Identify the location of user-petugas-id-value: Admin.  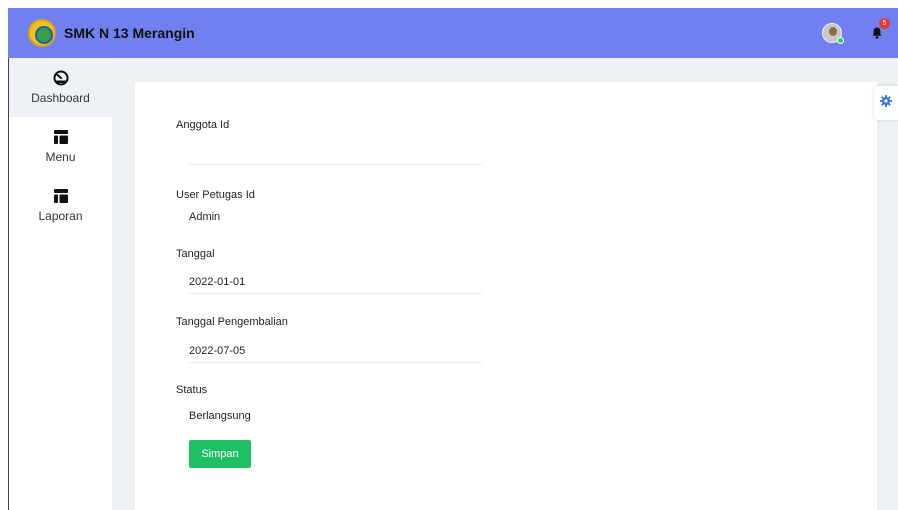
(204, 217).